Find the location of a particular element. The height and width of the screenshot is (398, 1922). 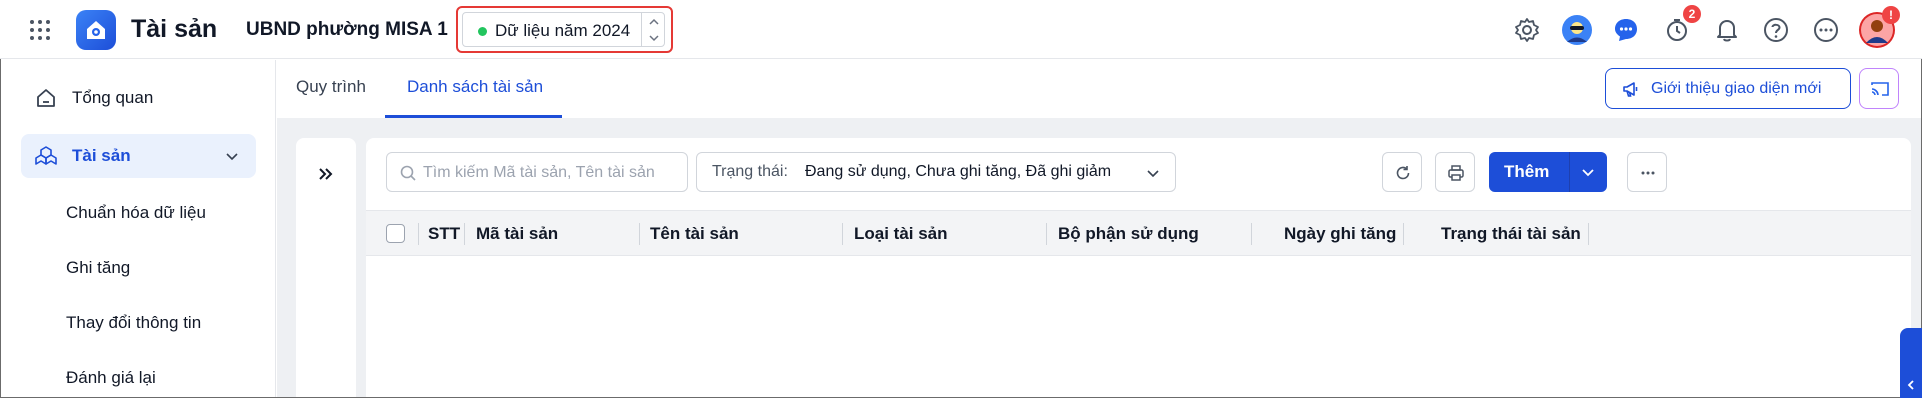

status-filter-label: Trạng thái: is located at coordinates (750, 171).